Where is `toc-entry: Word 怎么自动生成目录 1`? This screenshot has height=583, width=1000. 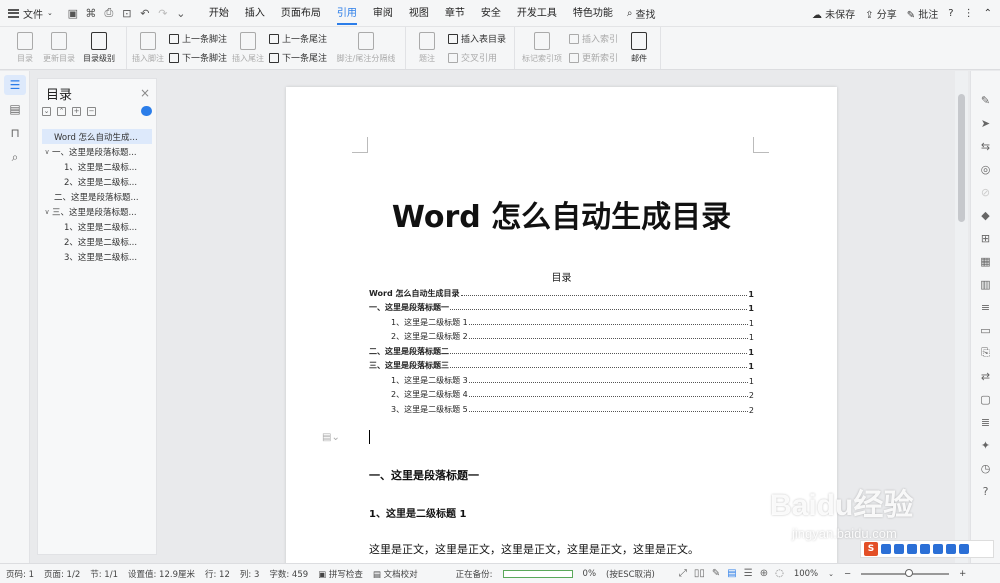
toc-entry: Word 怎么自动生成目录 1 is located at coordinates (561, 291).